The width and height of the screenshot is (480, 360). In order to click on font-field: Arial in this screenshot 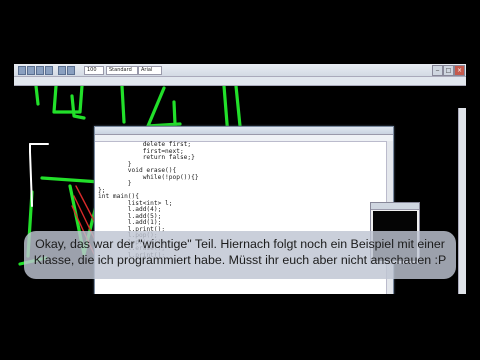, I will do `click(150, 70)`.